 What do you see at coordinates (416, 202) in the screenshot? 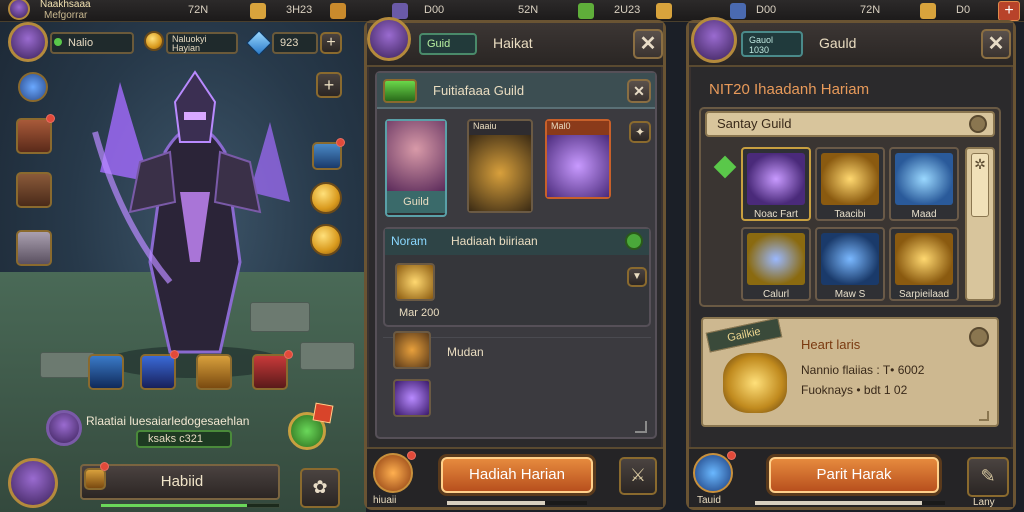
I see `character-label: Guild` at bounding box center [416, 202].